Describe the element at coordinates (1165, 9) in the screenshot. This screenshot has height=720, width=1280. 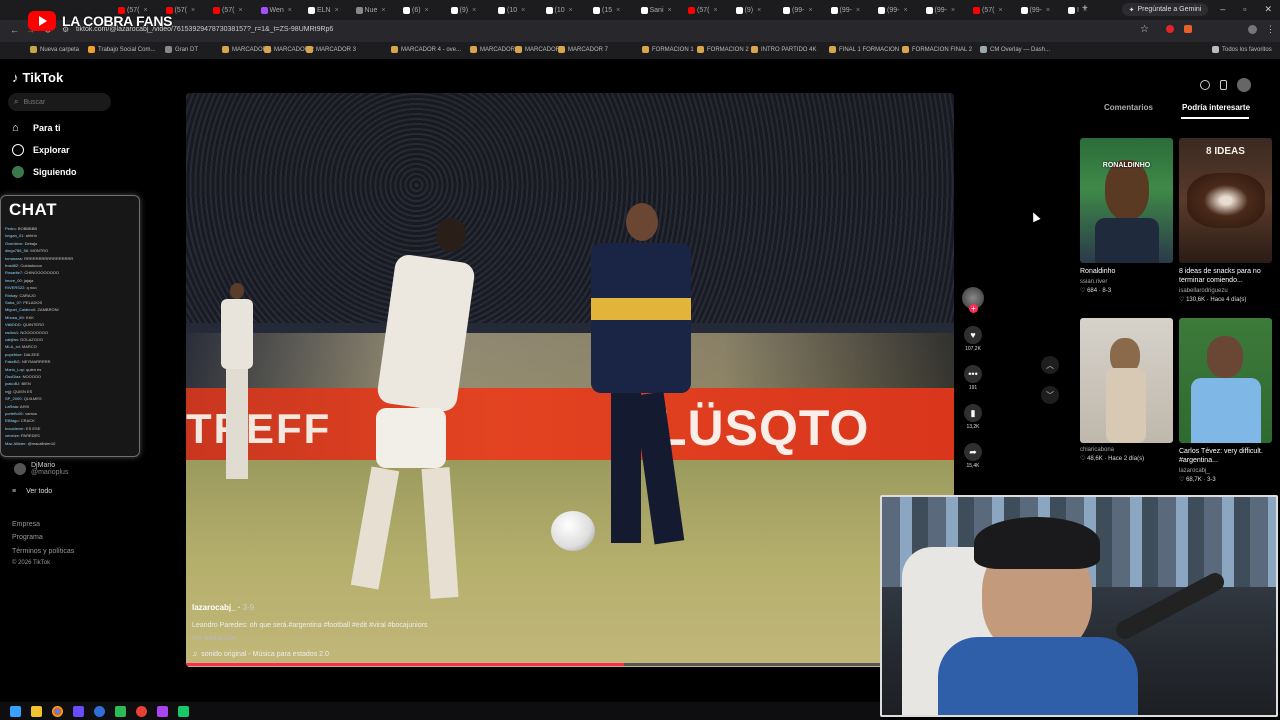
I see `gemini-button: ✦ Pregúntale a Gemini` at that location.